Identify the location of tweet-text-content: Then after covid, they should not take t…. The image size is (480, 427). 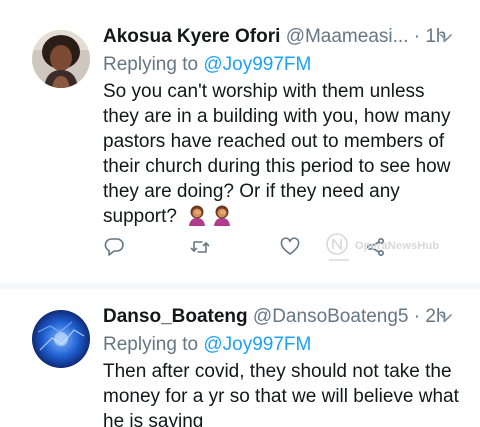
(281, 394).